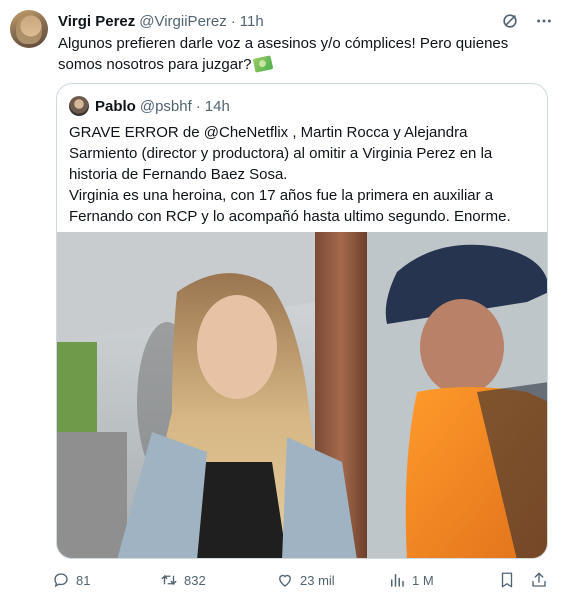 The width and height of the screenshot is (566, 600). What do you see at coordinates (183, 580) in the screenshot?
I see `retweet-button: 832` at bounding box center [183, 580].